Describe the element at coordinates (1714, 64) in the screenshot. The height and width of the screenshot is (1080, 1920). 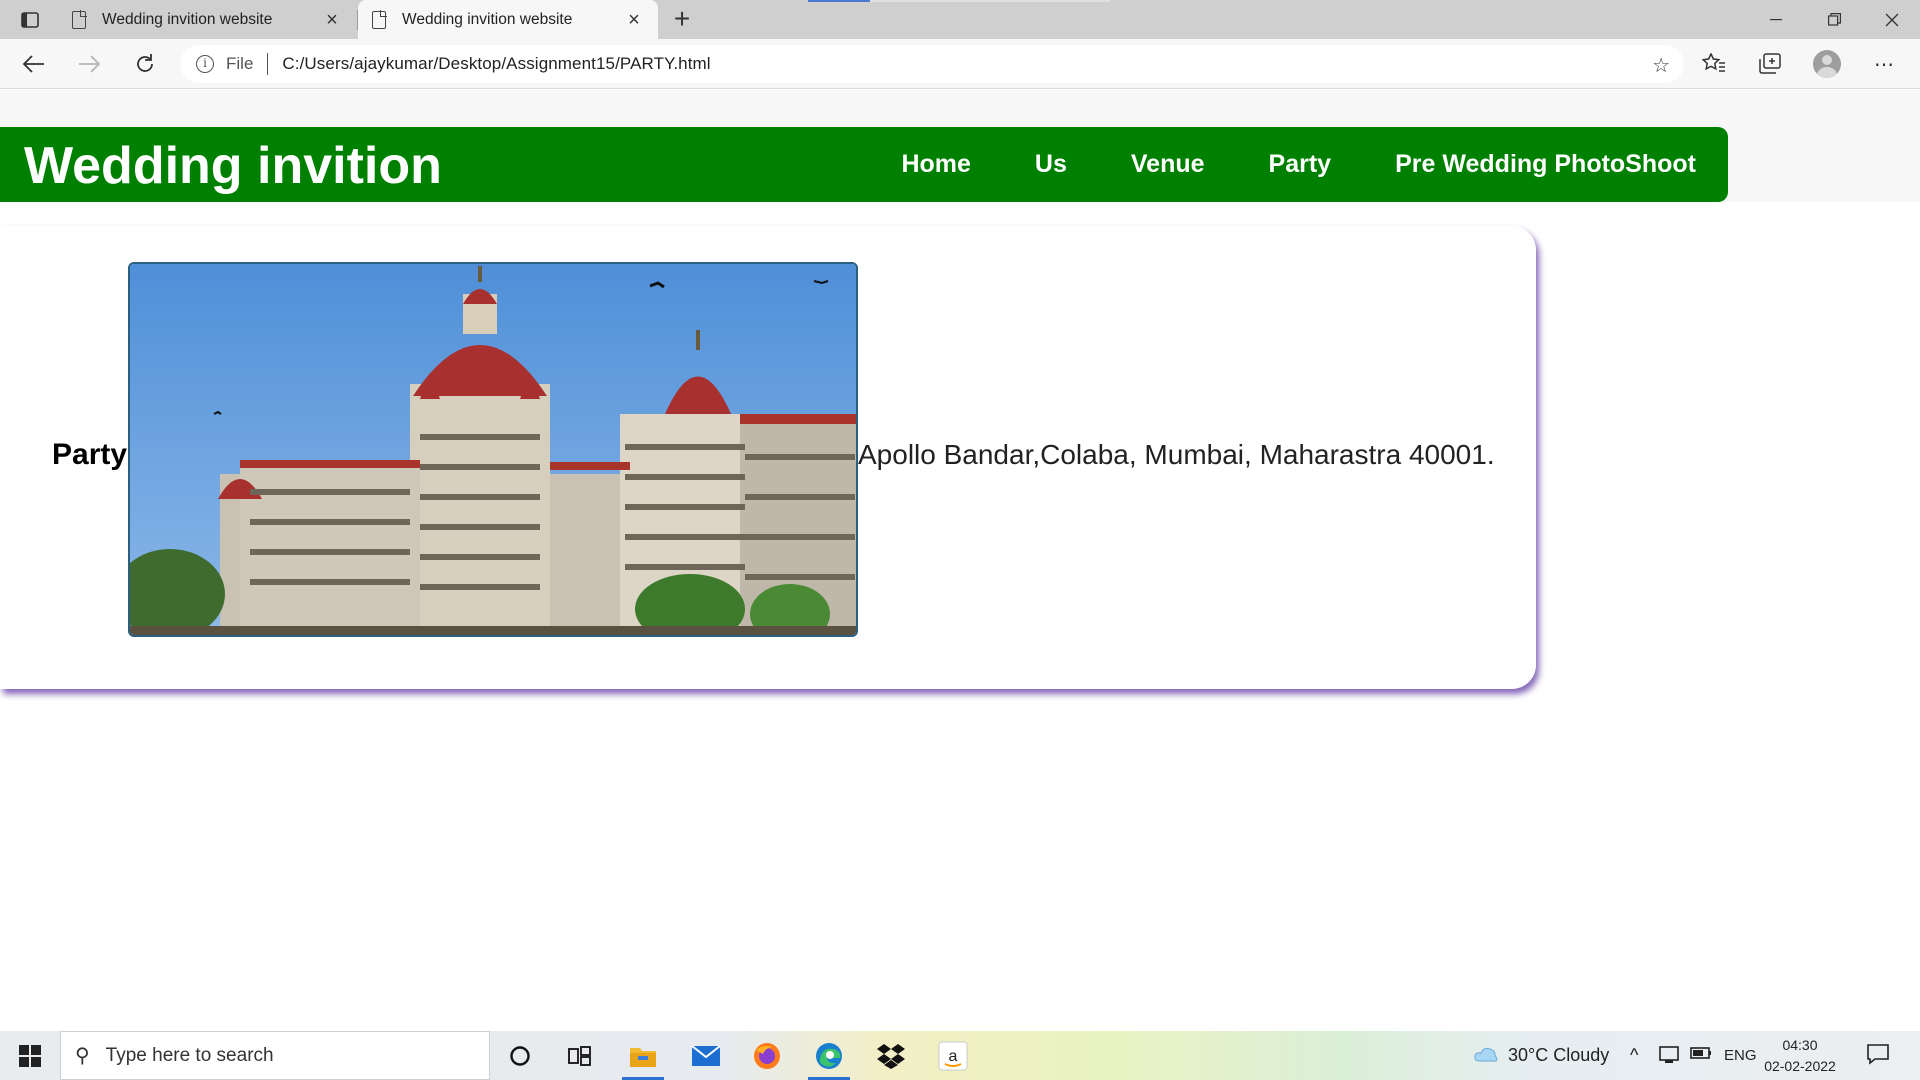
I see `favorites-icon` at that location.